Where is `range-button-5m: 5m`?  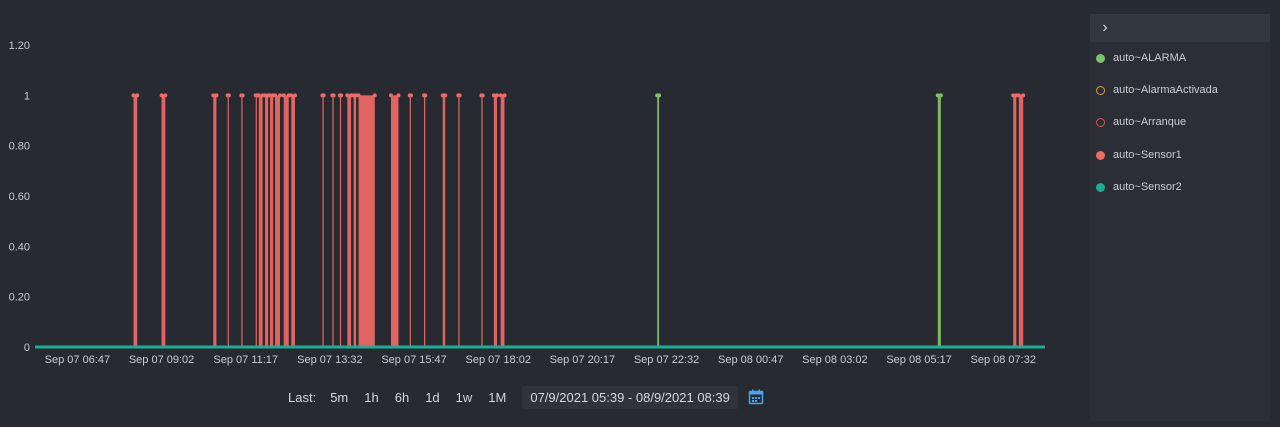 range-button-5m: 5m is located at coordinates (339, 397).